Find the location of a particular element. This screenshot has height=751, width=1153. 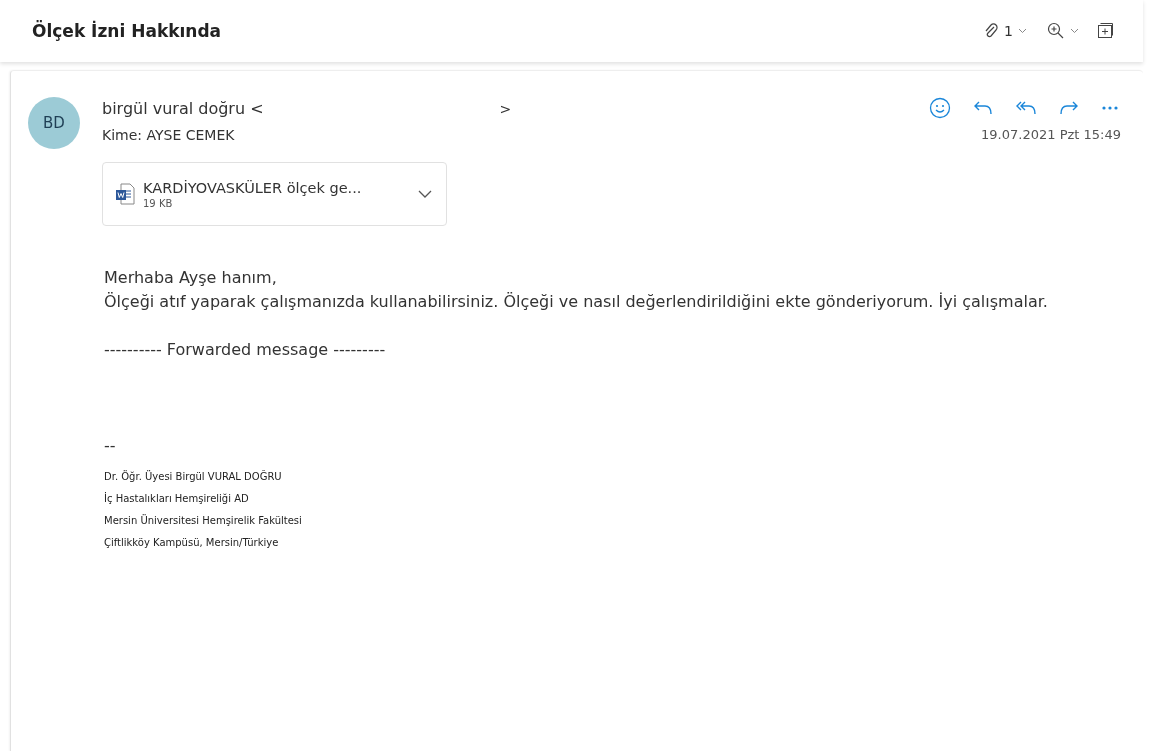

sender-avatar: BD is located at coordinates (54, 123).